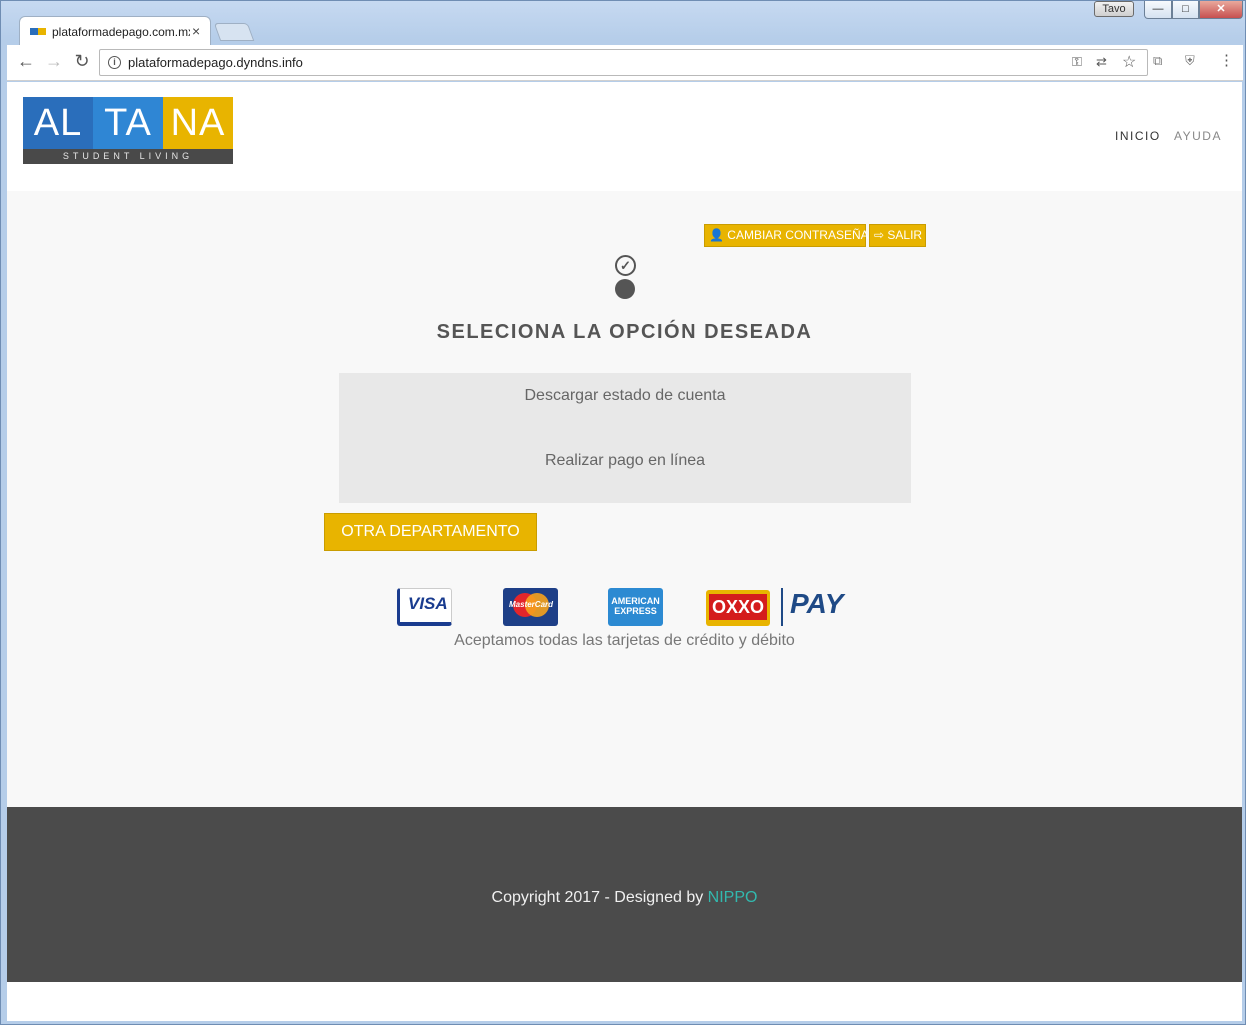 Image resolution: width=1246 pixels, height=1025 pixels. What do you see at coordinates (114, 62) in the screenshot?
I see `site-info-icon: i` at bounding box center [114, 62].